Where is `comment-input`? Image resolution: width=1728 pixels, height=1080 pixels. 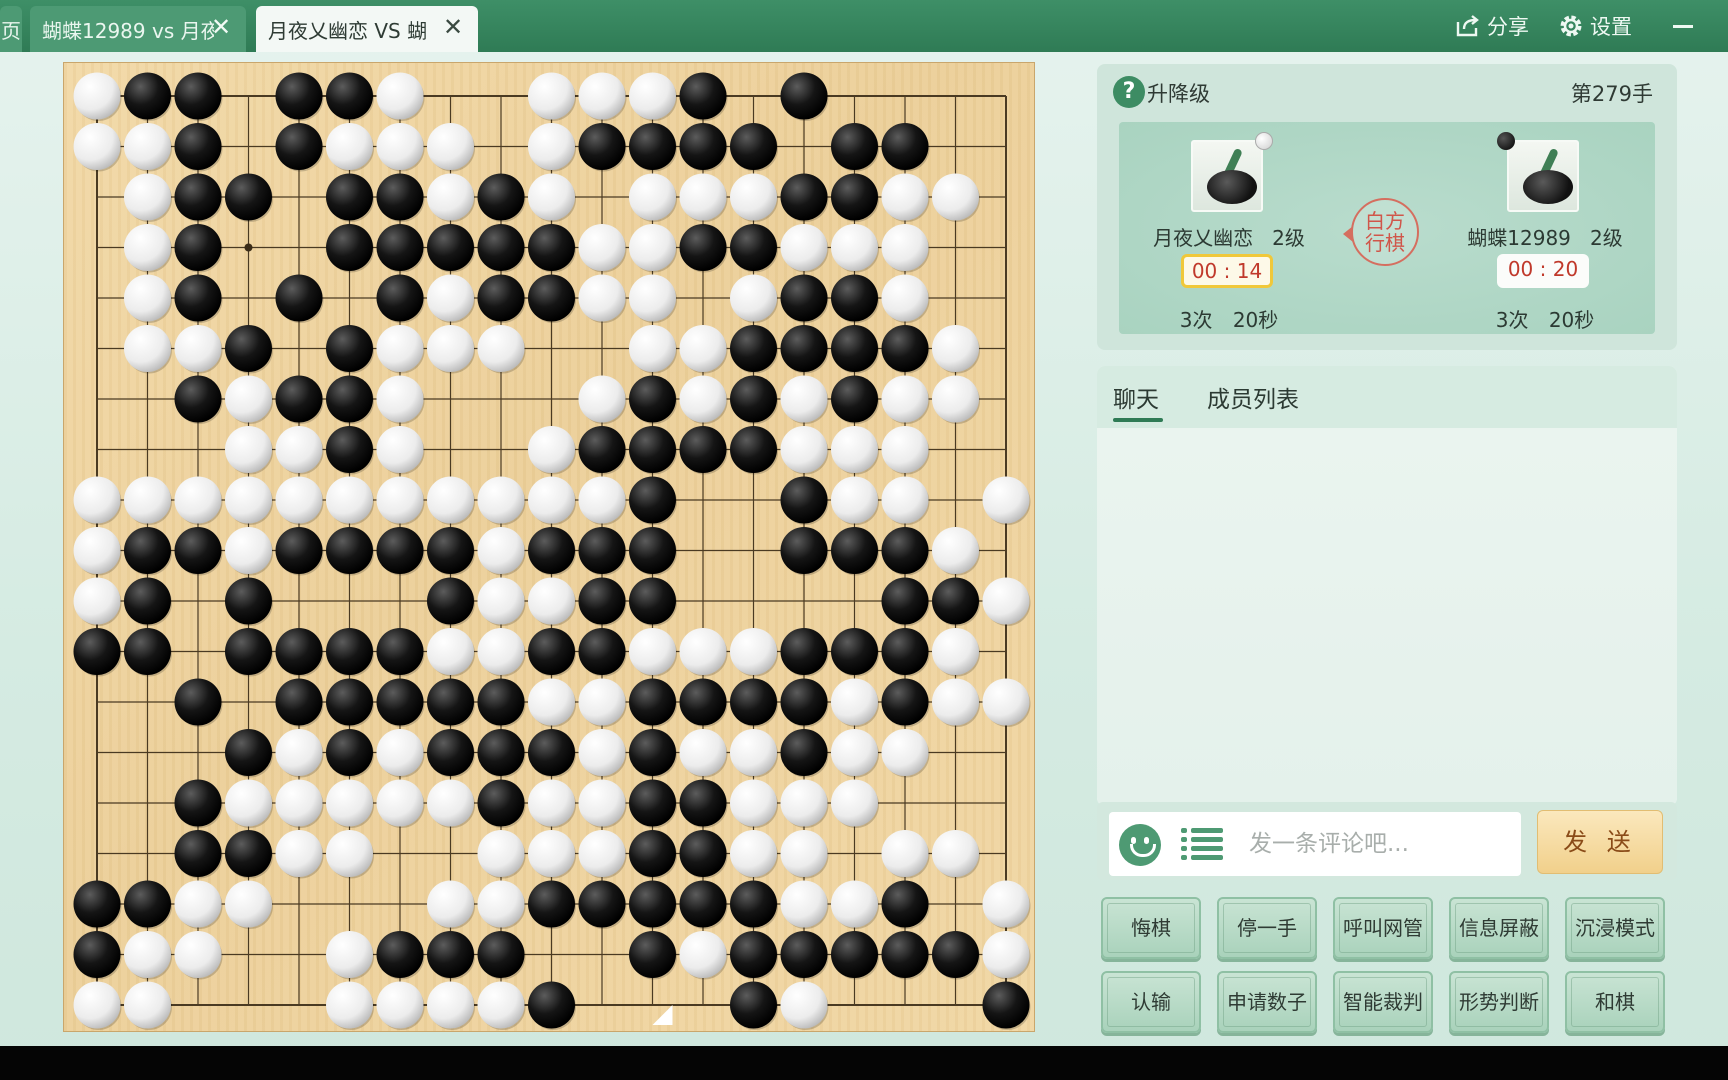 comment-input is located at coordinates (1379, 844).